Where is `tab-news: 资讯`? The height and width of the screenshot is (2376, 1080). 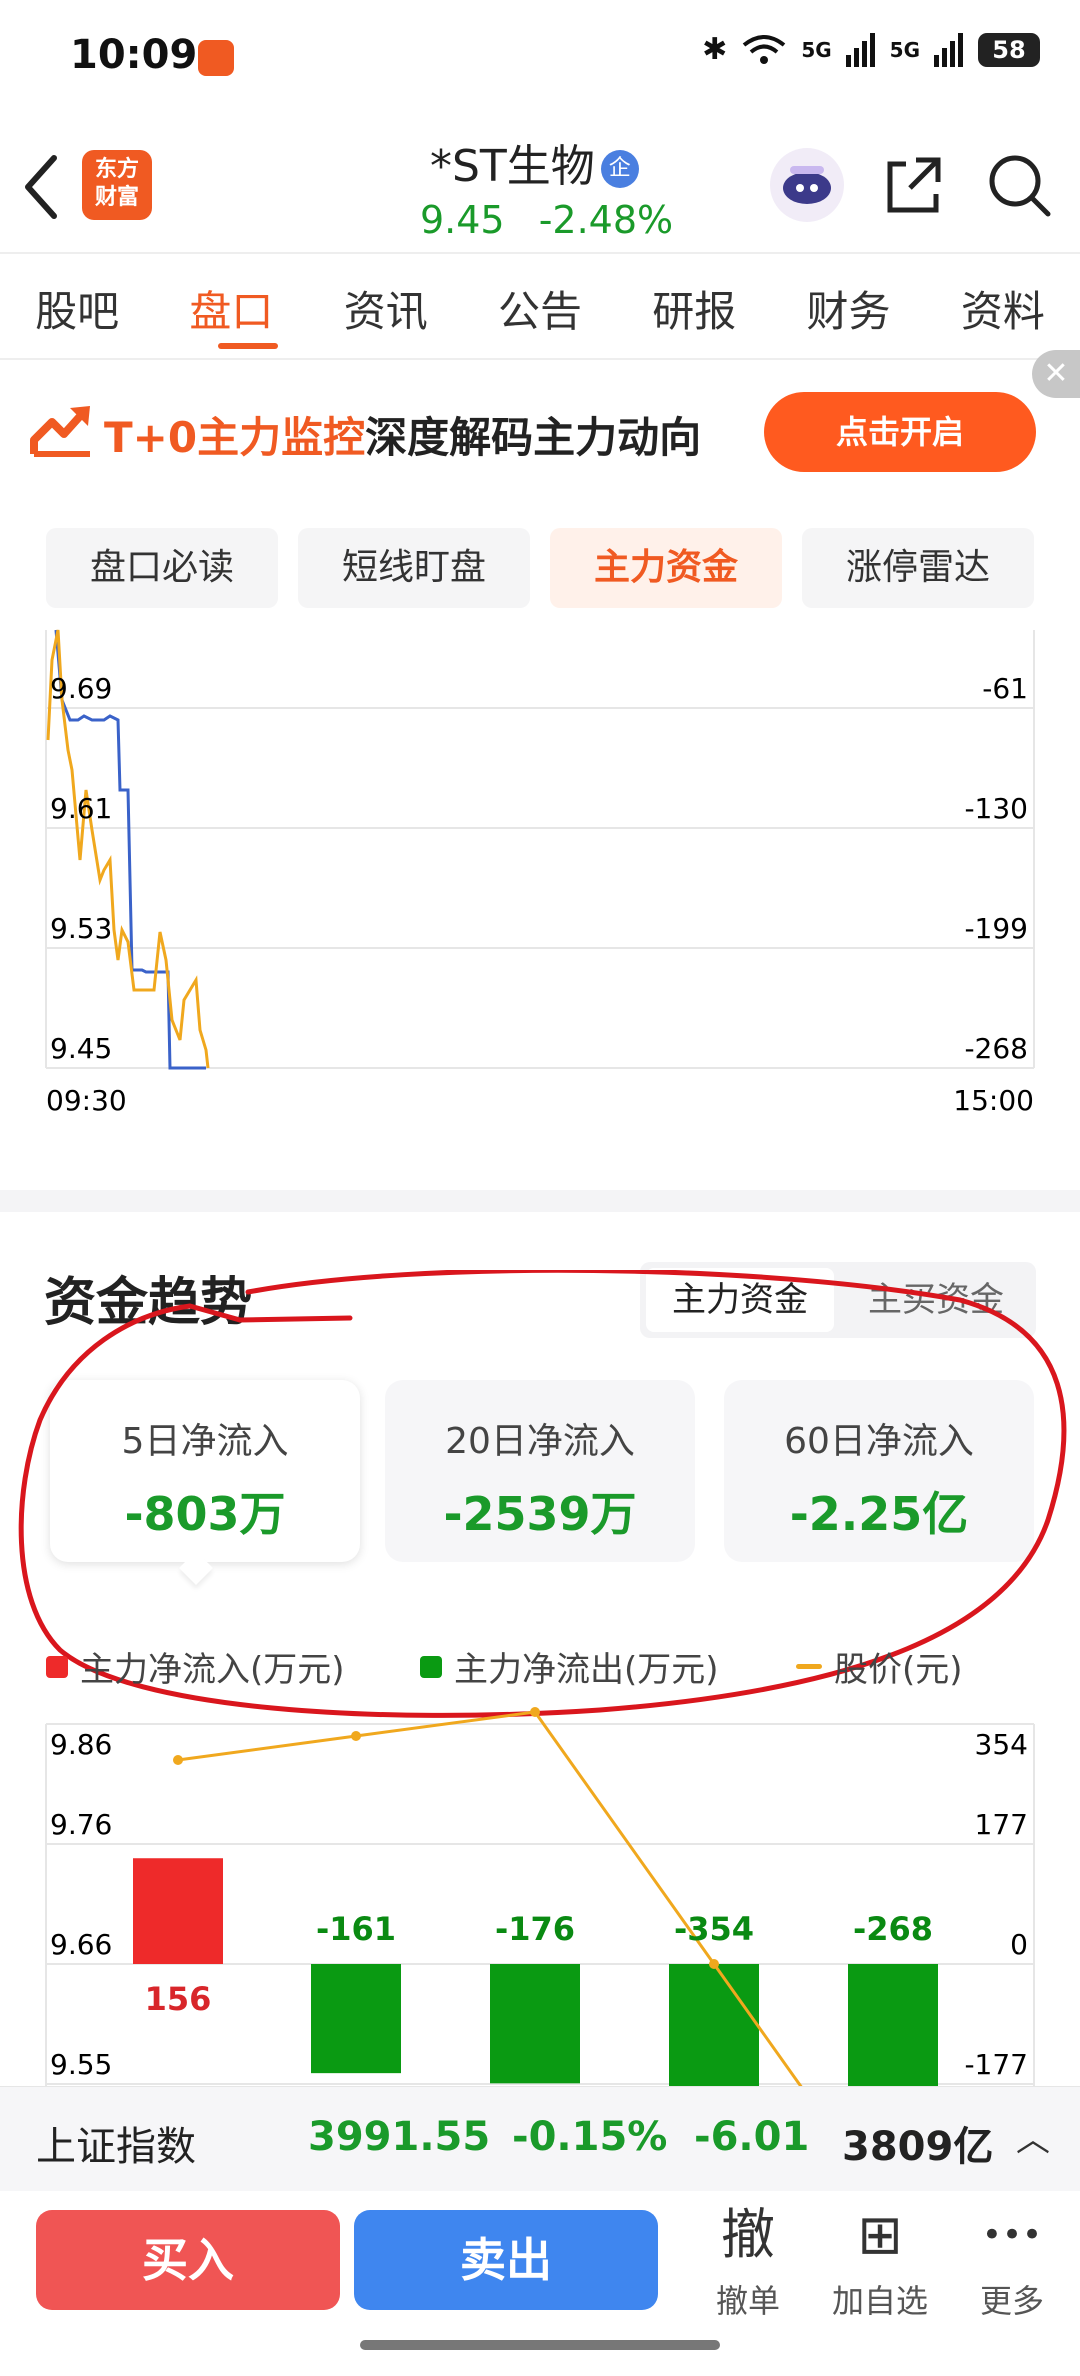
tab-news: 资讯 is located at coordinates (386, 308).